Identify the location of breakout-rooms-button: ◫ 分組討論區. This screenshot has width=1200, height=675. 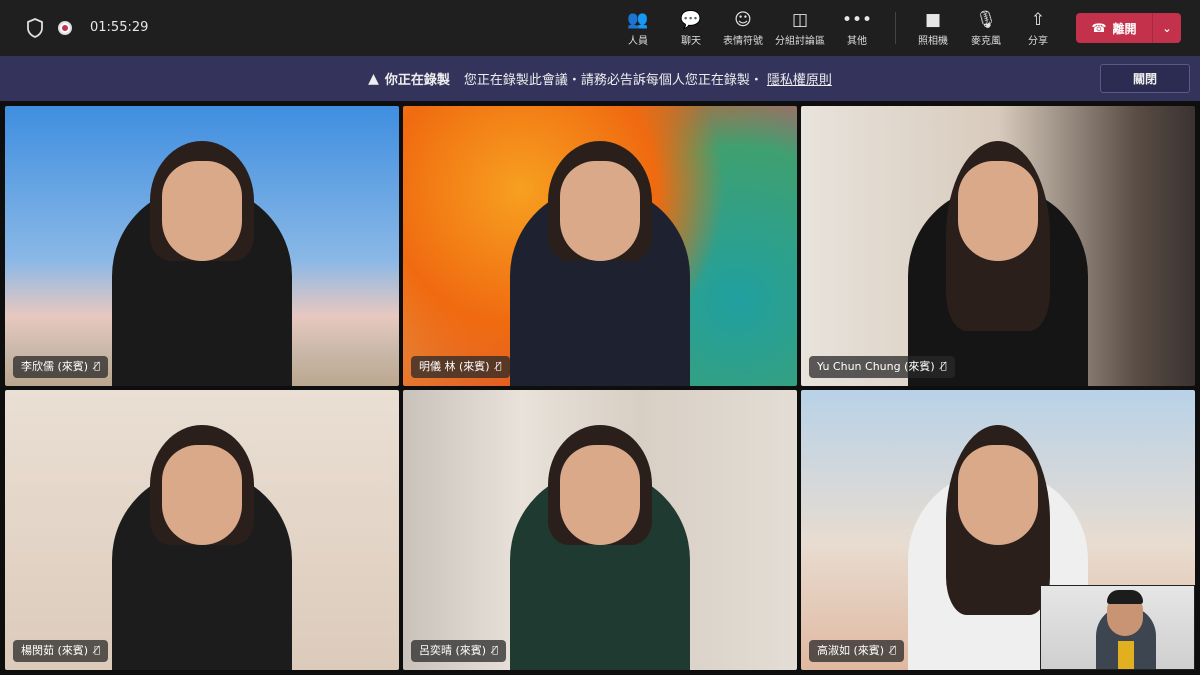
(800, 27).